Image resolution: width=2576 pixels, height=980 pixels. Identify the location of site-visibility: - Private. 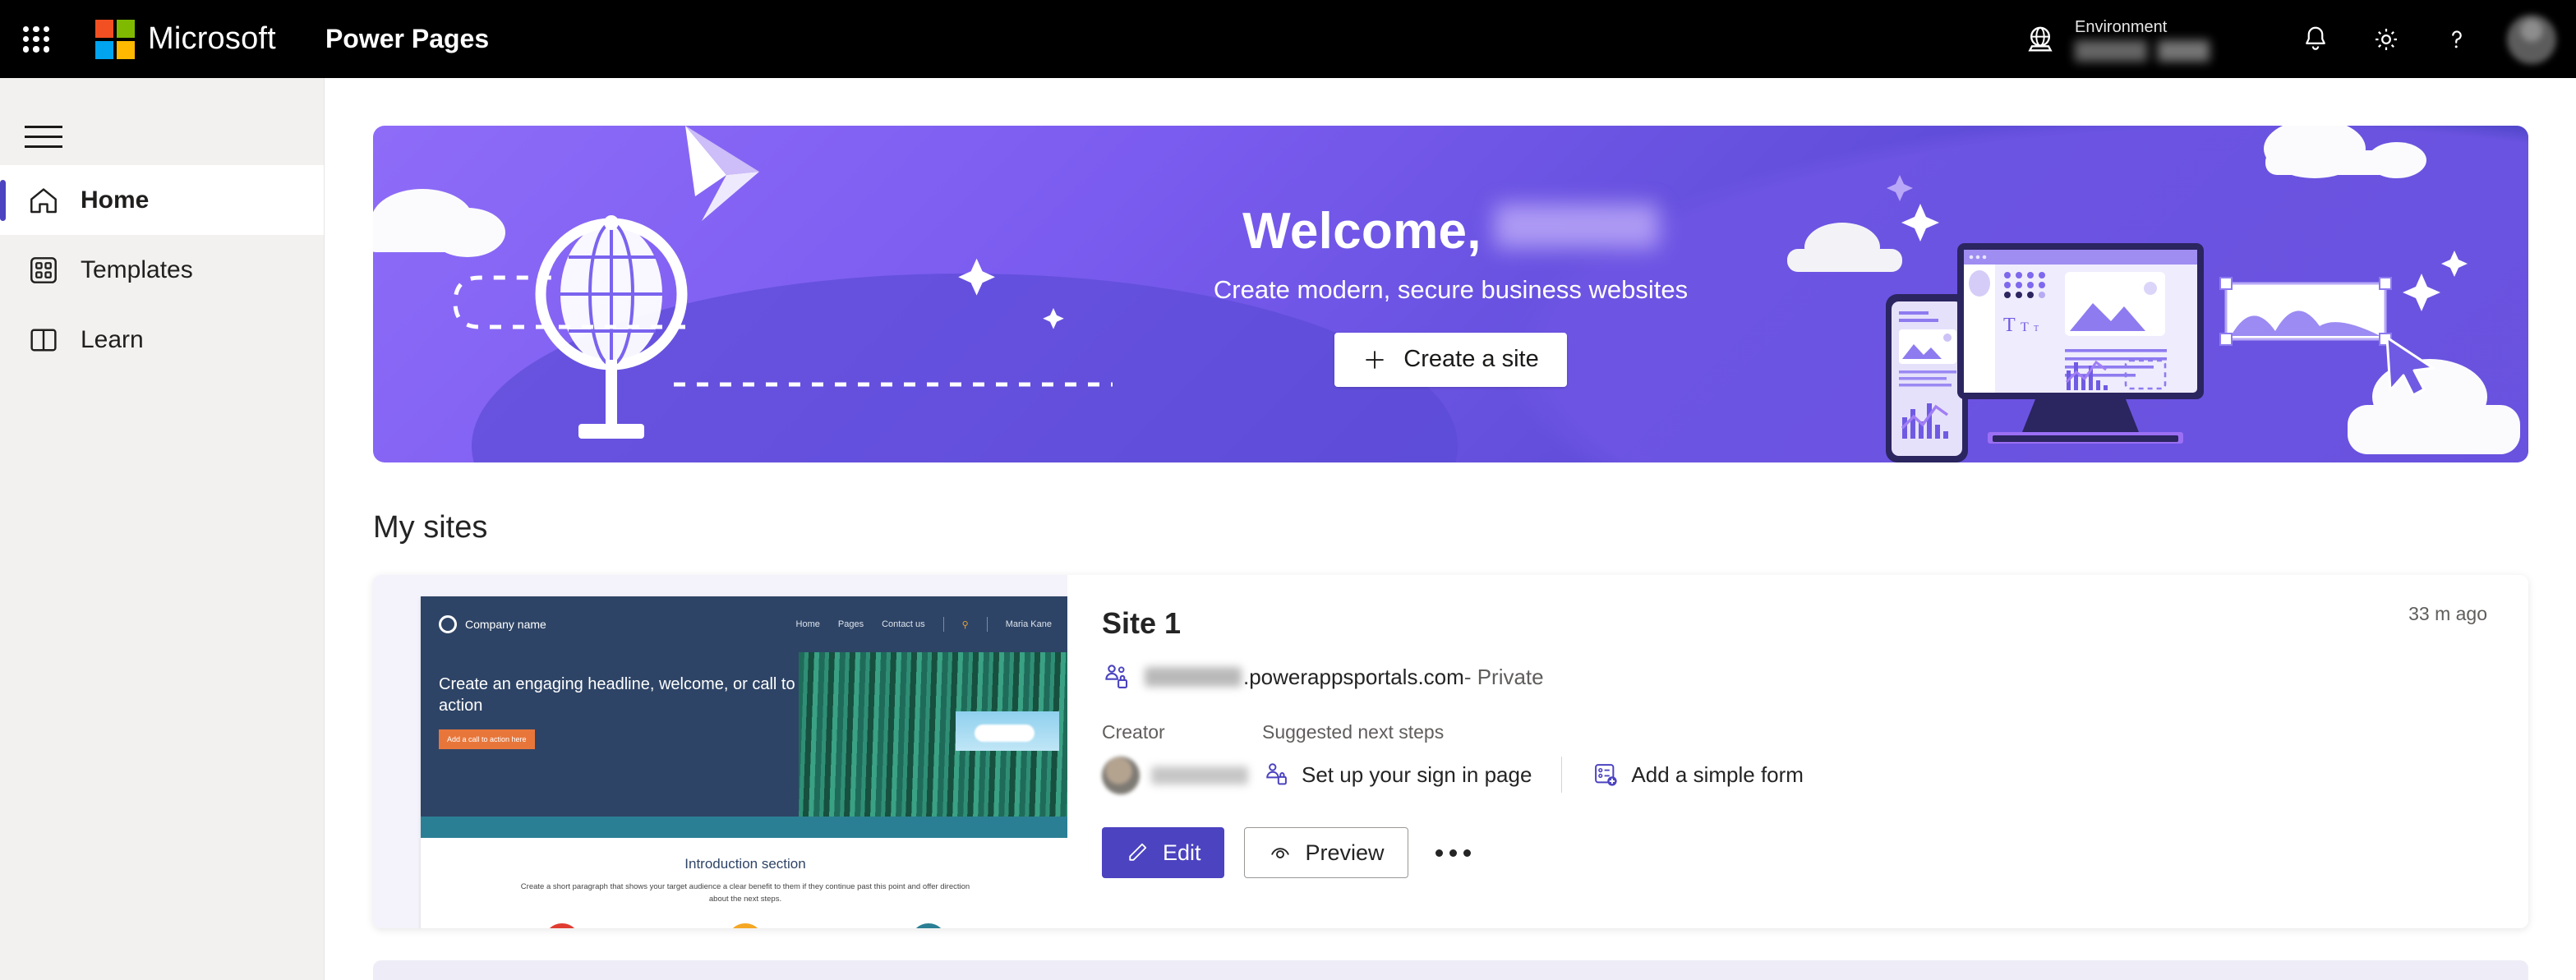
(1503, 676).